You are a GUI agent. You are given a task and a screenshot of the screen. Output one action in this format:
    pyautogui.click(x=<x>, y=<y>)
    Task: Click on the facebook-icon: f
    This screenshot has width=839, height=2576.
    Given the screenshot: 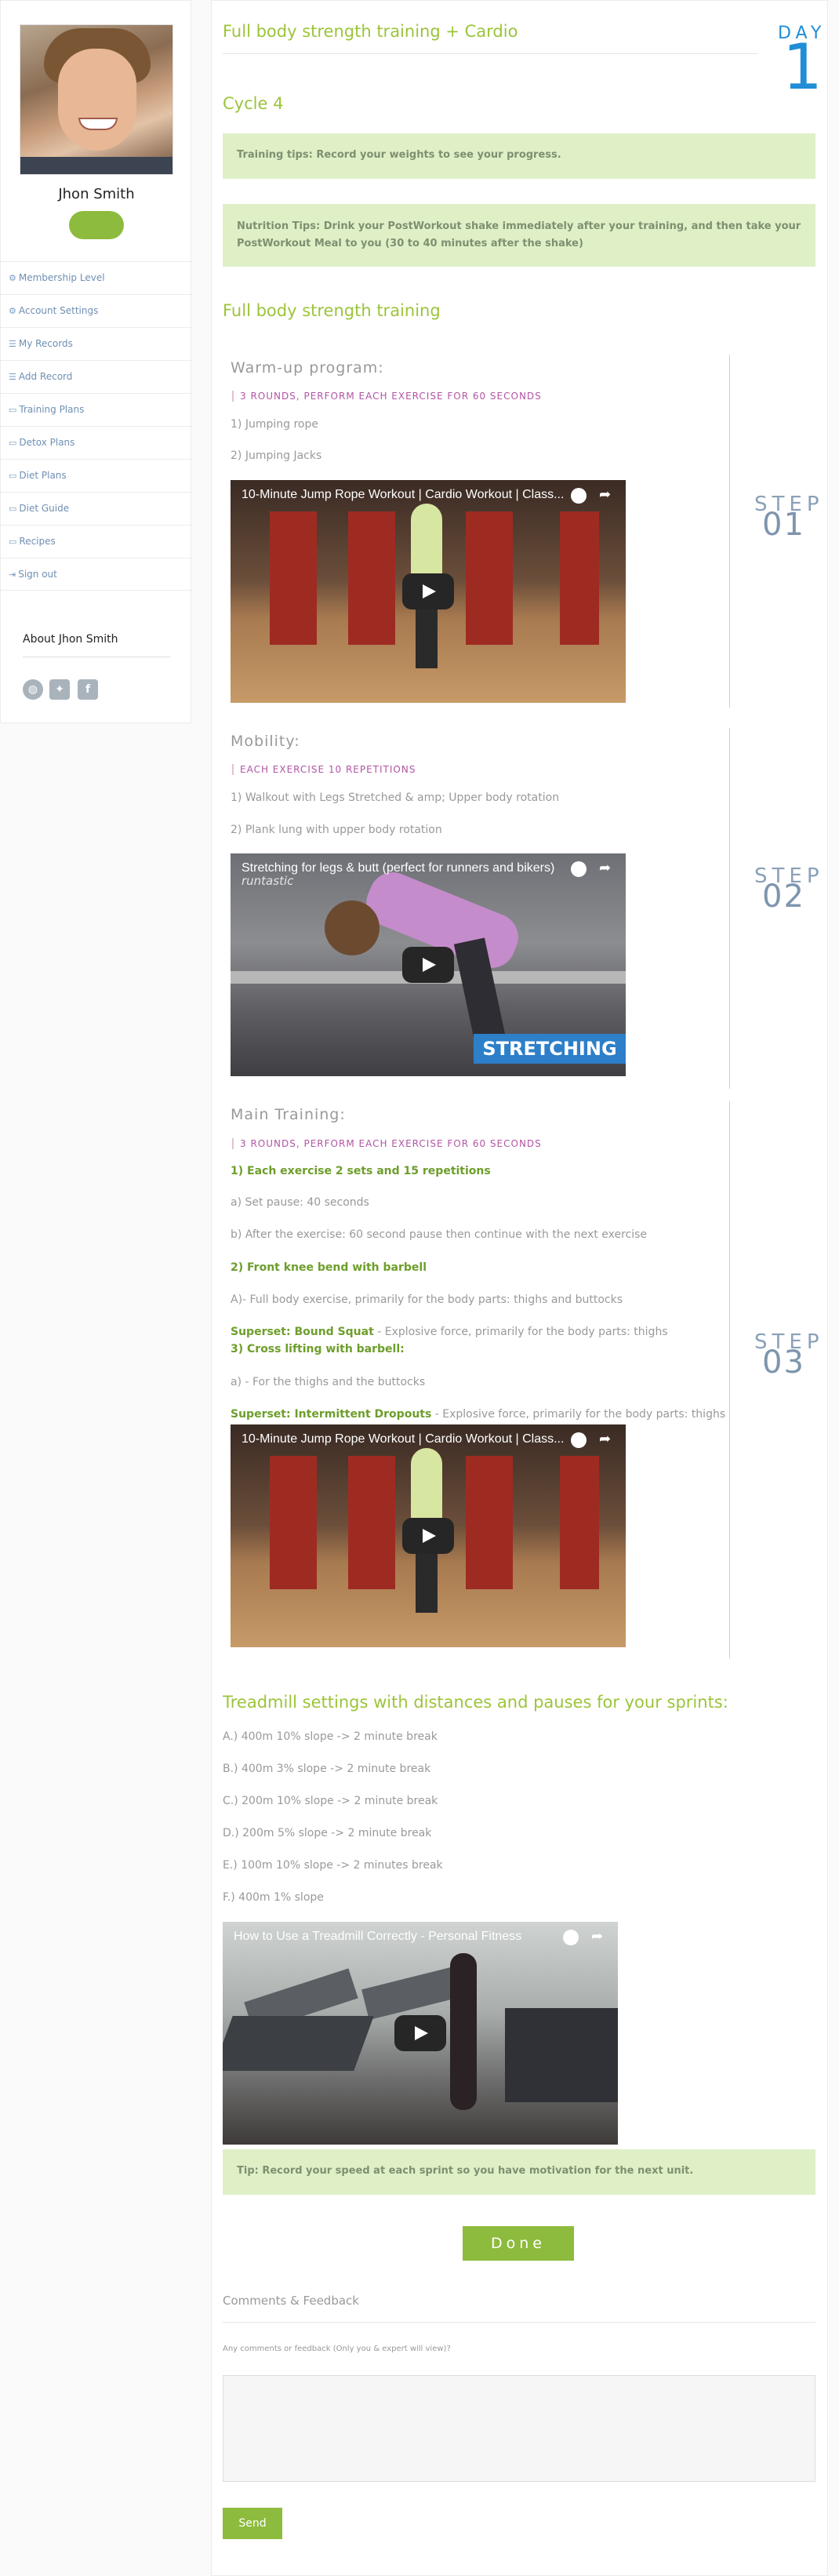 What is the action you would take?
    pyautogui.click(x=88, y=689)
    